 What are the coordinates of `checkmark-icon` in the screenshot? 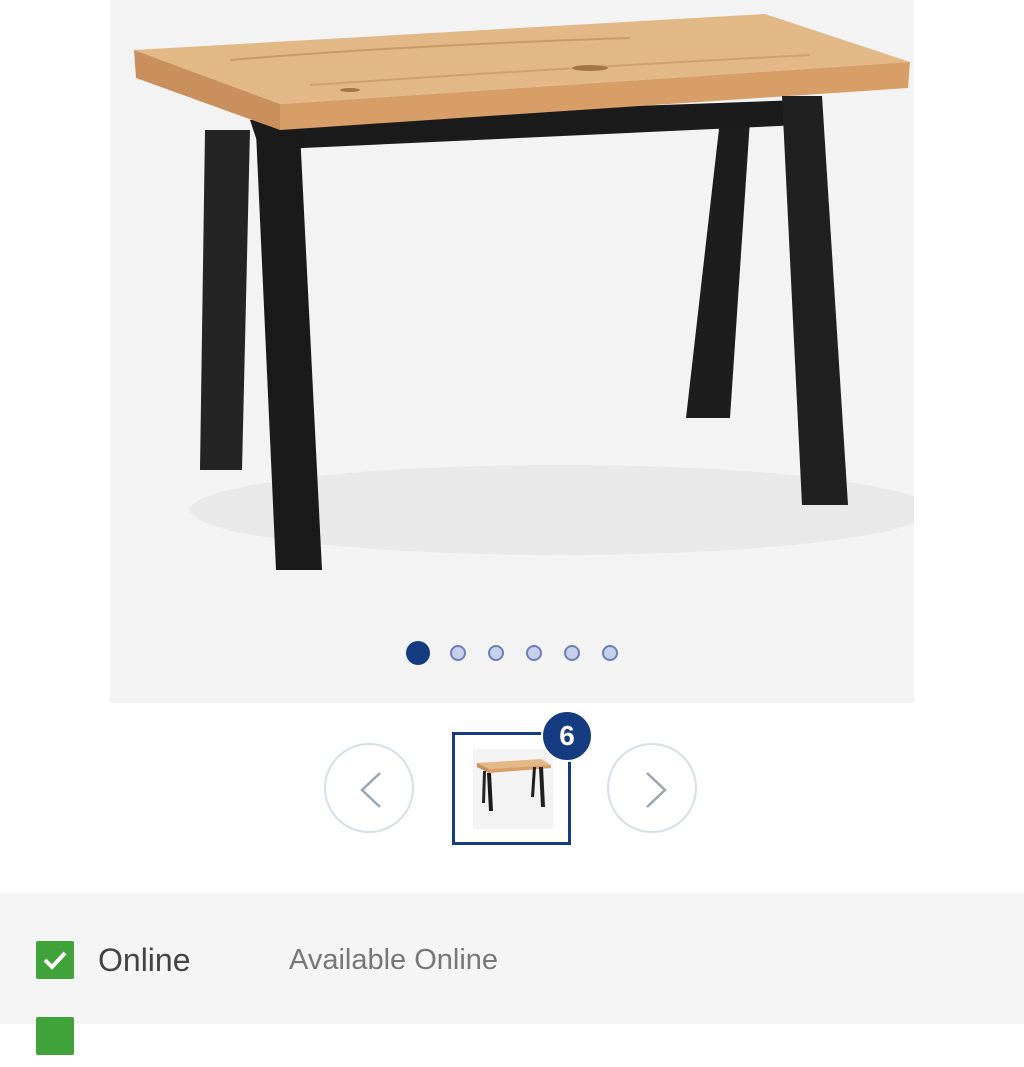 It's located at (55, 960).